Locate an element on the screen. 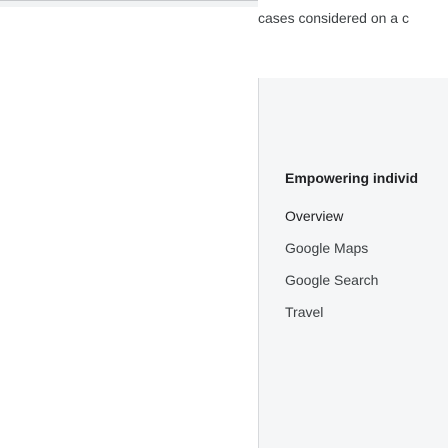  nav-item-google-maps: Google Maps is located at coordinates (331, 248).